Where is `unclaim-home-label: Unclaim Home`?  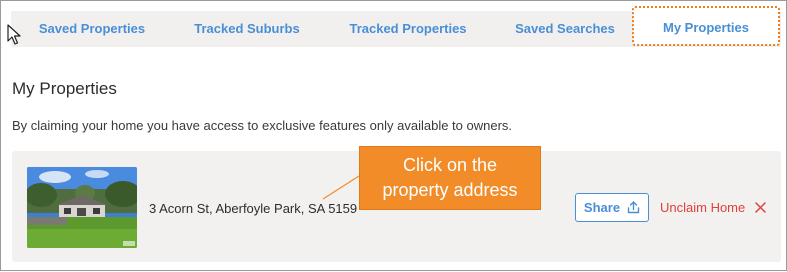
unclaim-home-label: Unclaim Home is located at coordinates (703, 207).